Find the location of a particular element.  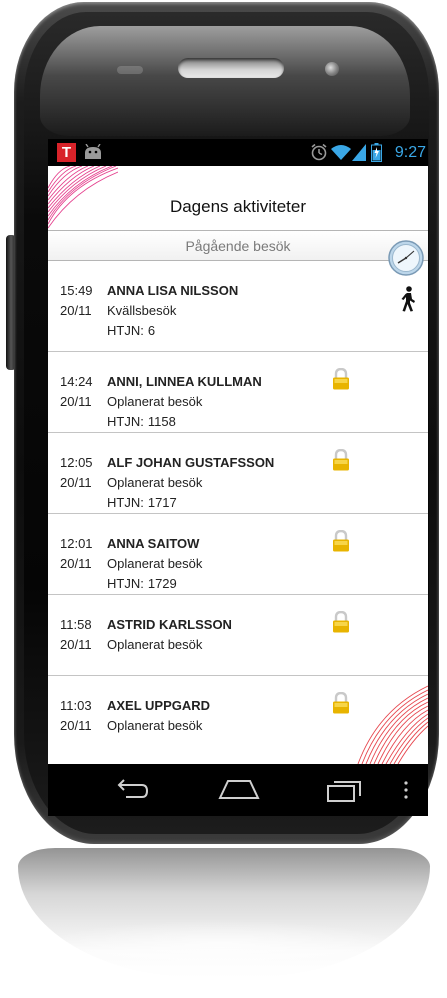

visit-patient-name: ANNA LISA NILSSON is located at coordinates (173, 290).